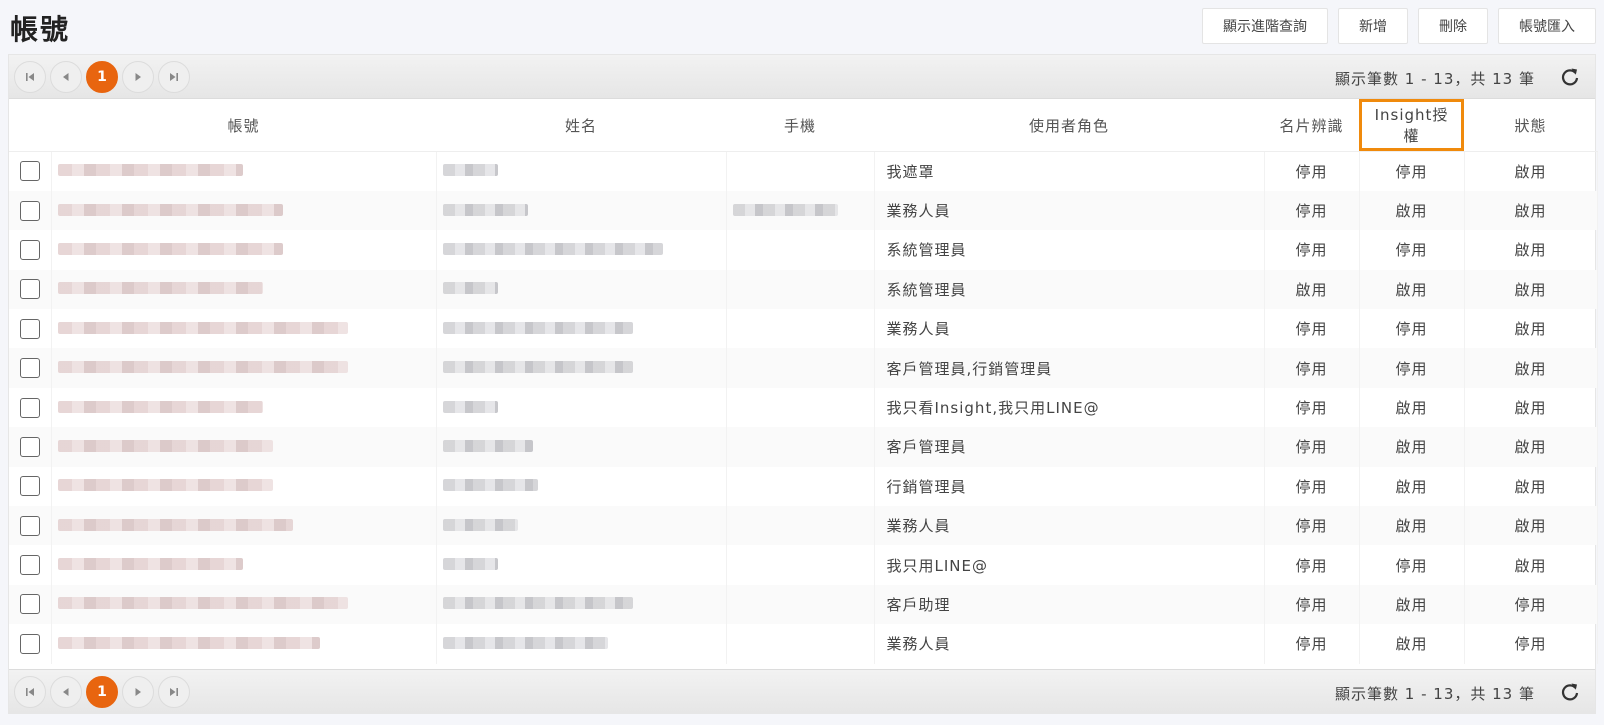  Describe the element at coordinates (30, 125) in the screenshot. I see `select-column-header` at that location.